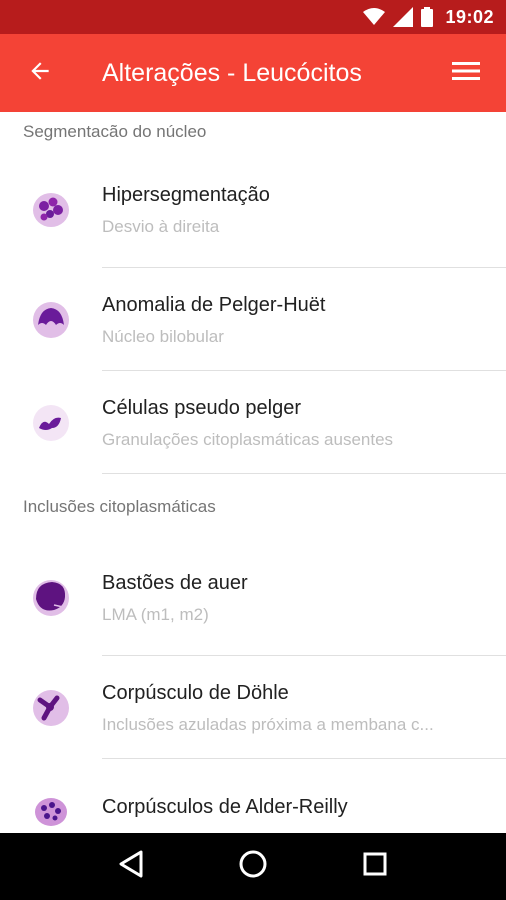  I want to click on list-item: Corpúsculos de Alder-Reilly, so click(253, 796).